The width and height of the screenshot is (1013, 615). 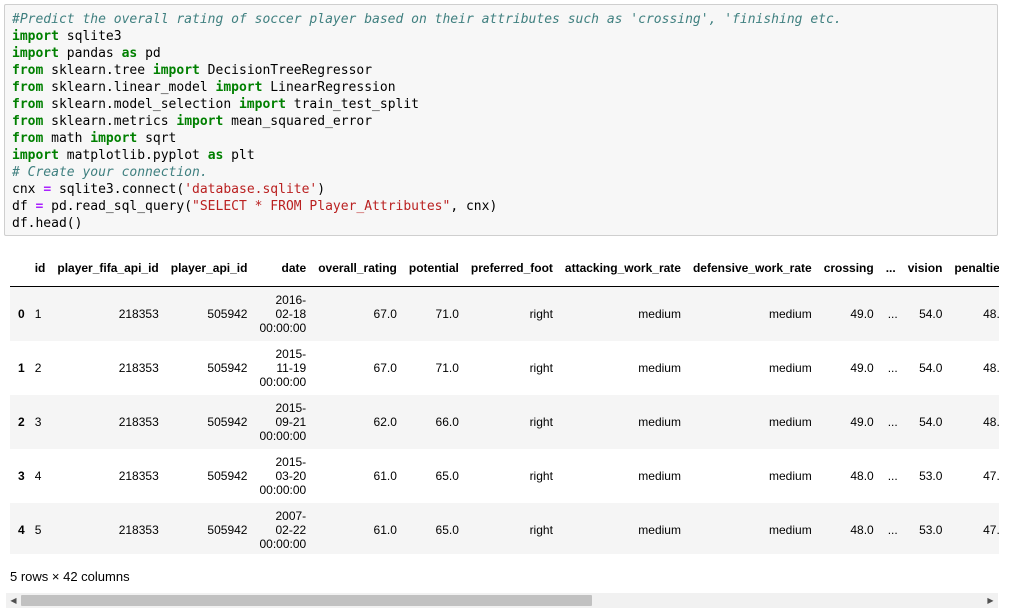 I want to click on column-header: player_fifa_api_id, so click(x=108, y=268).